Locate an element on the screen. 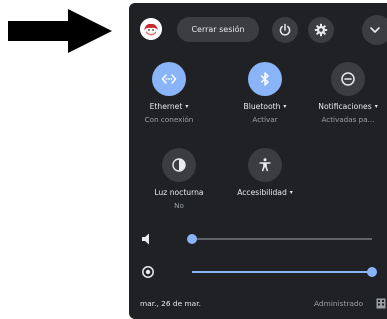  tile-night-light-status: No is located at coordinates (179, 205).